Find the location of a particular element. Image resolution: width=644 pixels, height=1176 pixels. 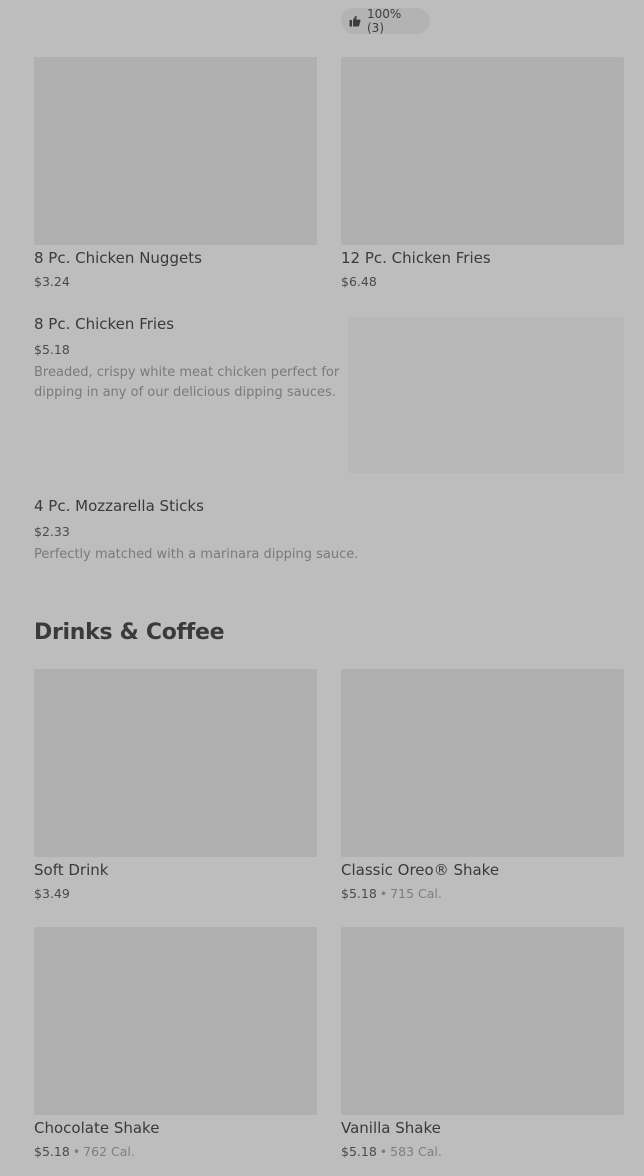

item-price: $3.49 is located at coordinates (52, 893).